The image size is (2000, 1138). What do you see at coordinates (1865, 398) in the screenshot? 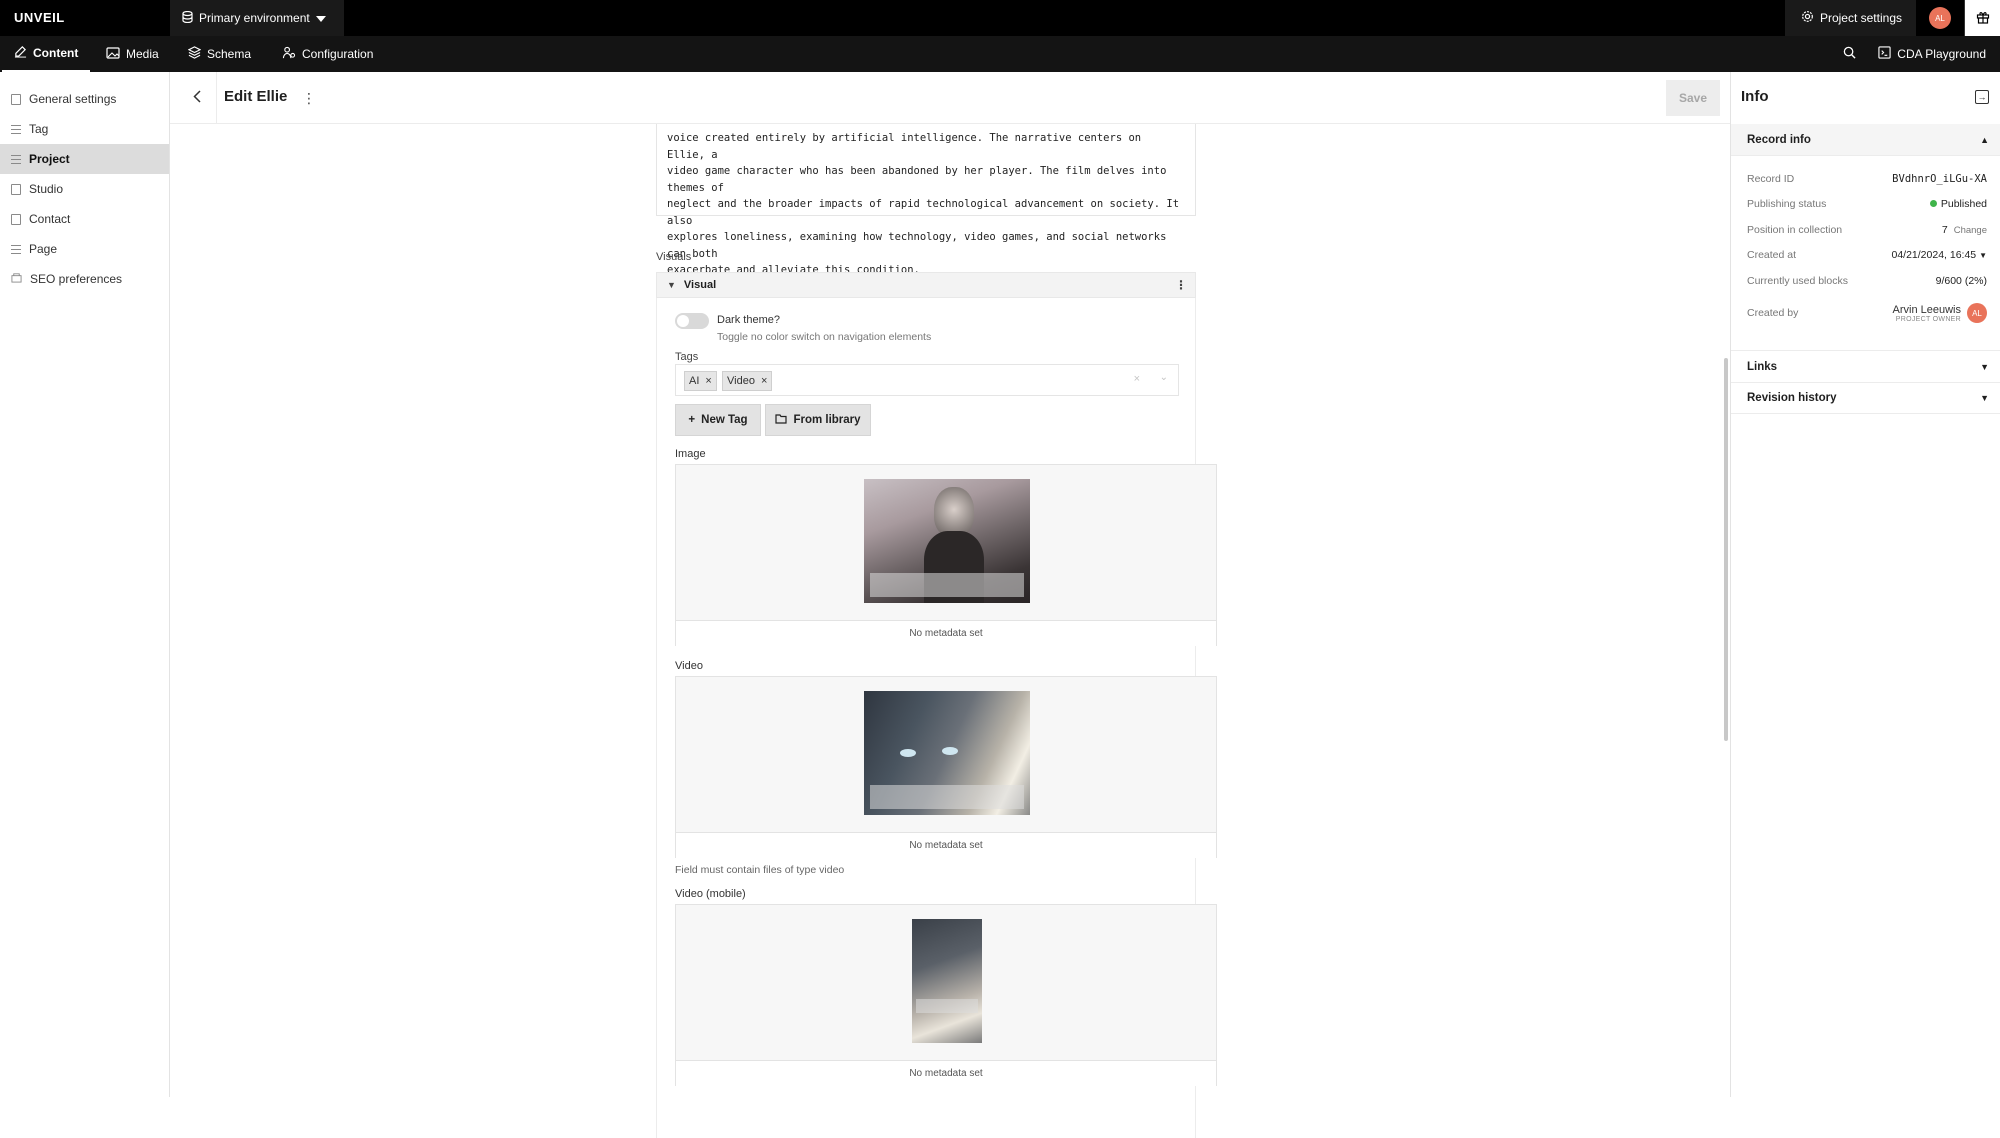
I see `revision-history-header: Revision history ▼` at bounding box center [1865, 398].